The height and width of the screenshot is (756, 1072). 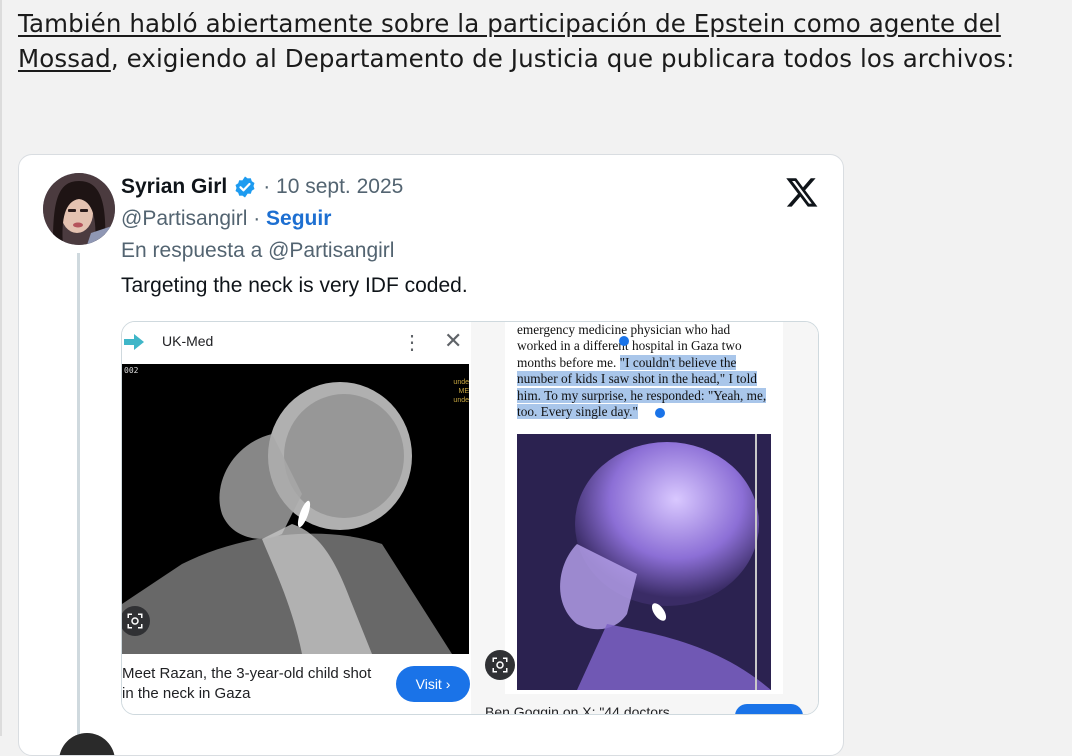 I want to click on tweet-date: · 10 sept. 2025, so click(x=333, y=187).